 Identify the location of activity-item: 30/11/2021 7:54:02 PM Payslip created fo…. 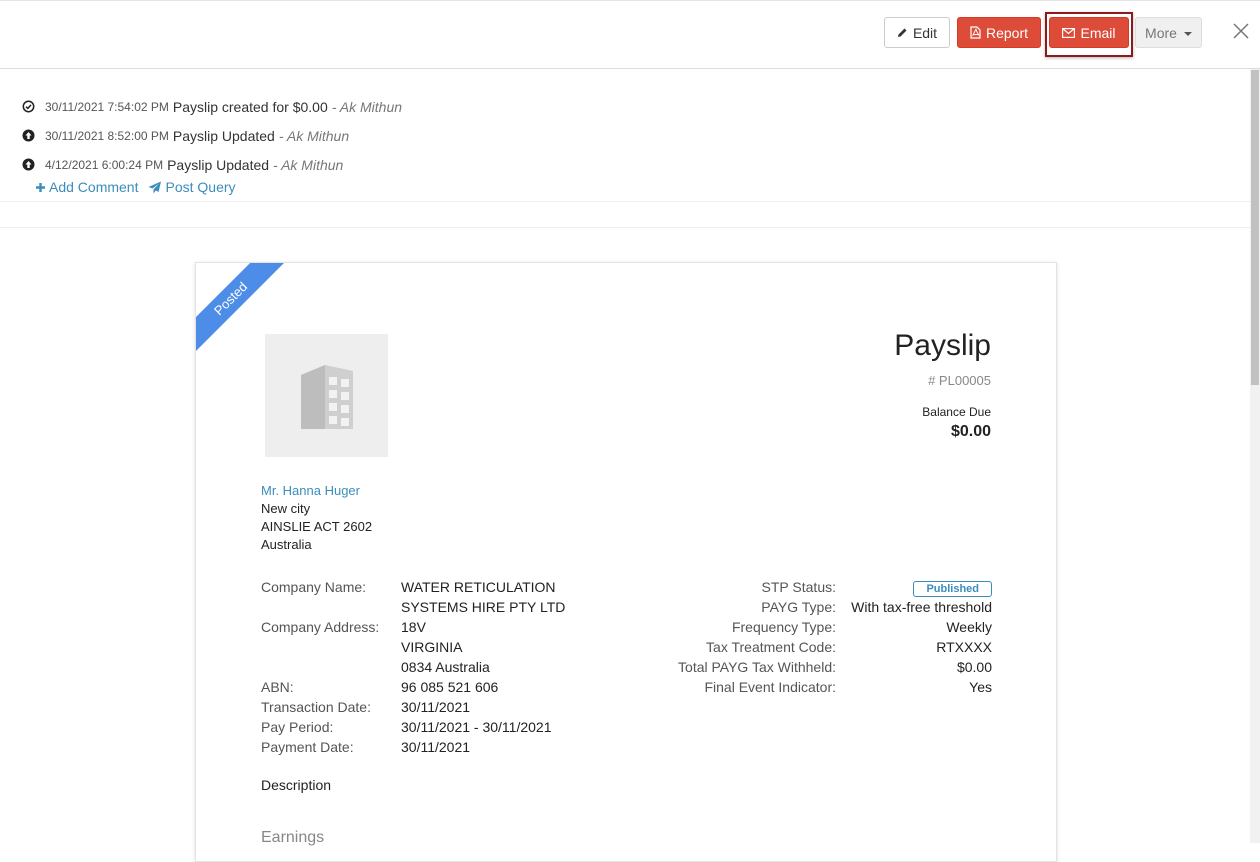
(212, 106).